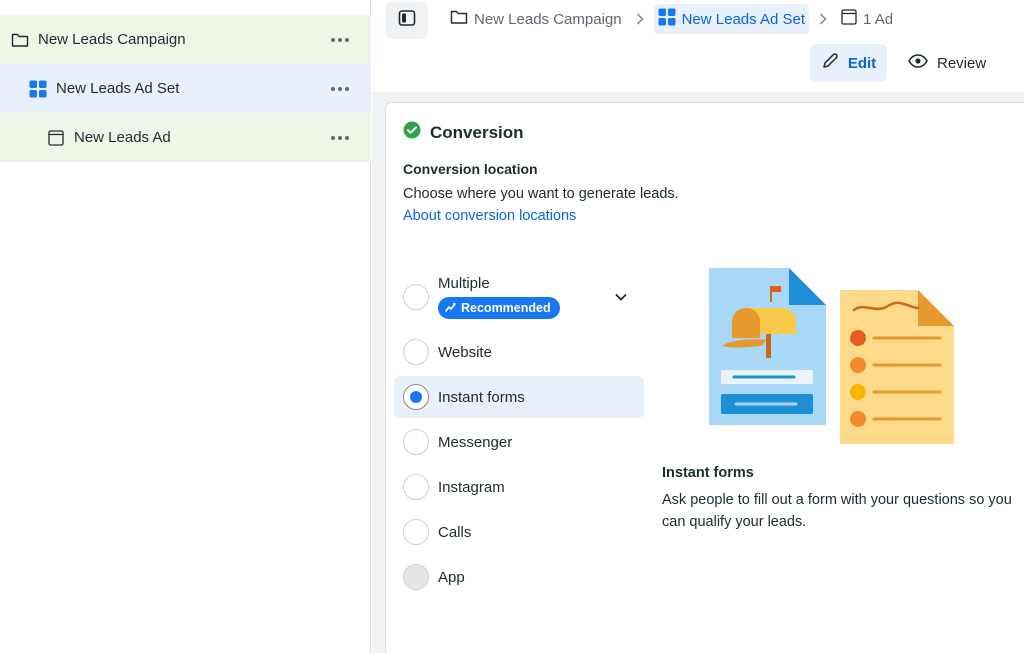 The height and width of the screenshot is (653, 1024). I want to click on tree-item-campaign: New Leads Campaign, so click(185, 39).